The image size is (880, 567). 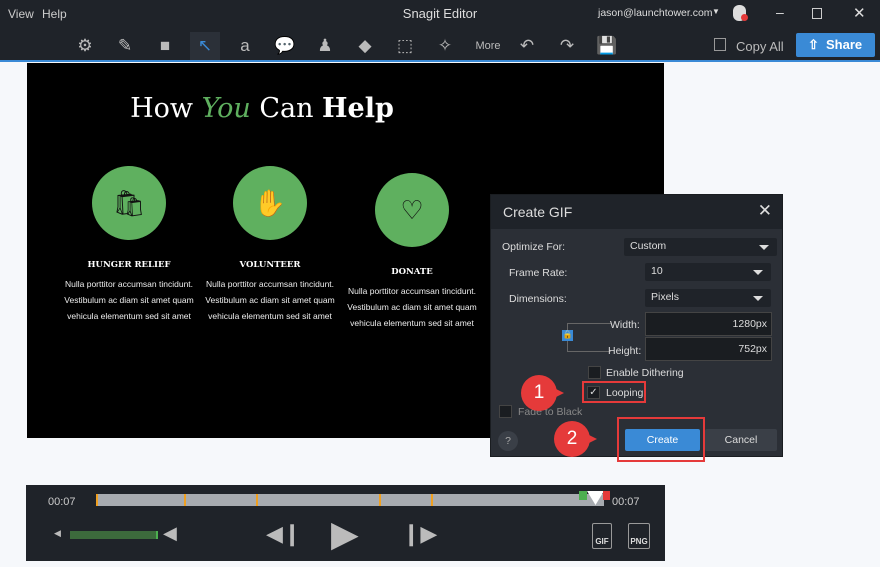 I want to click on cancel-button: Cancel, so click(x=741, y=440).